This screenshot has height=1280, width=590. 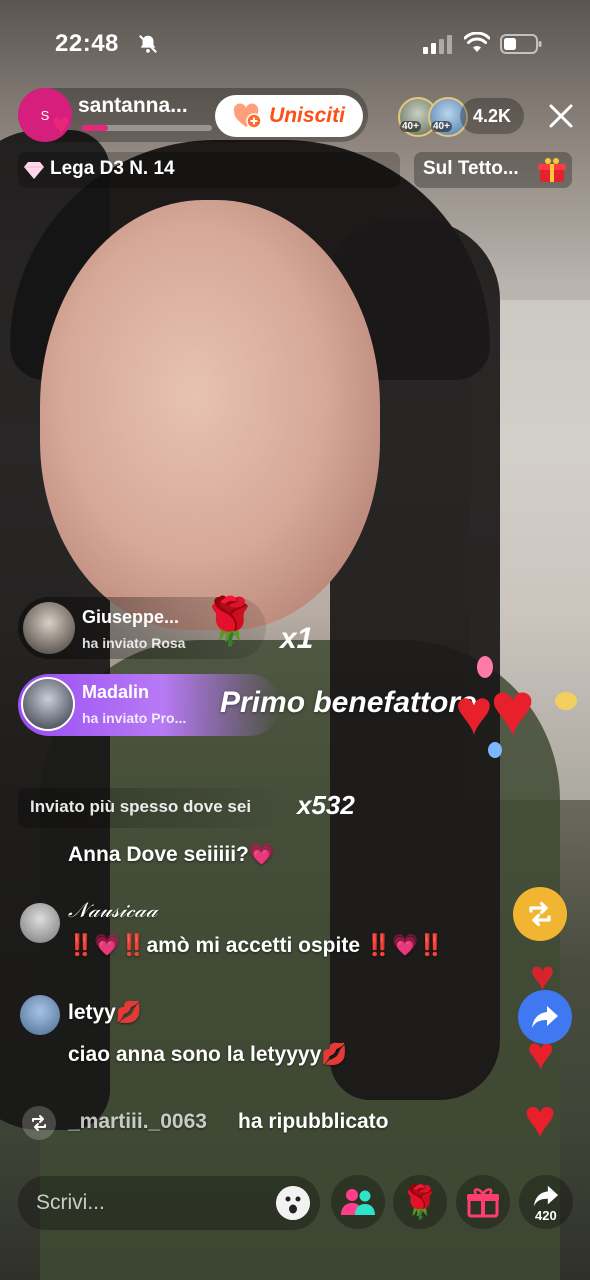 What do you see at coordinates (134, 643) in the screenshot?
I see `gift-subtitle: ha inviato Rosa` at bounding box center [134, 643].